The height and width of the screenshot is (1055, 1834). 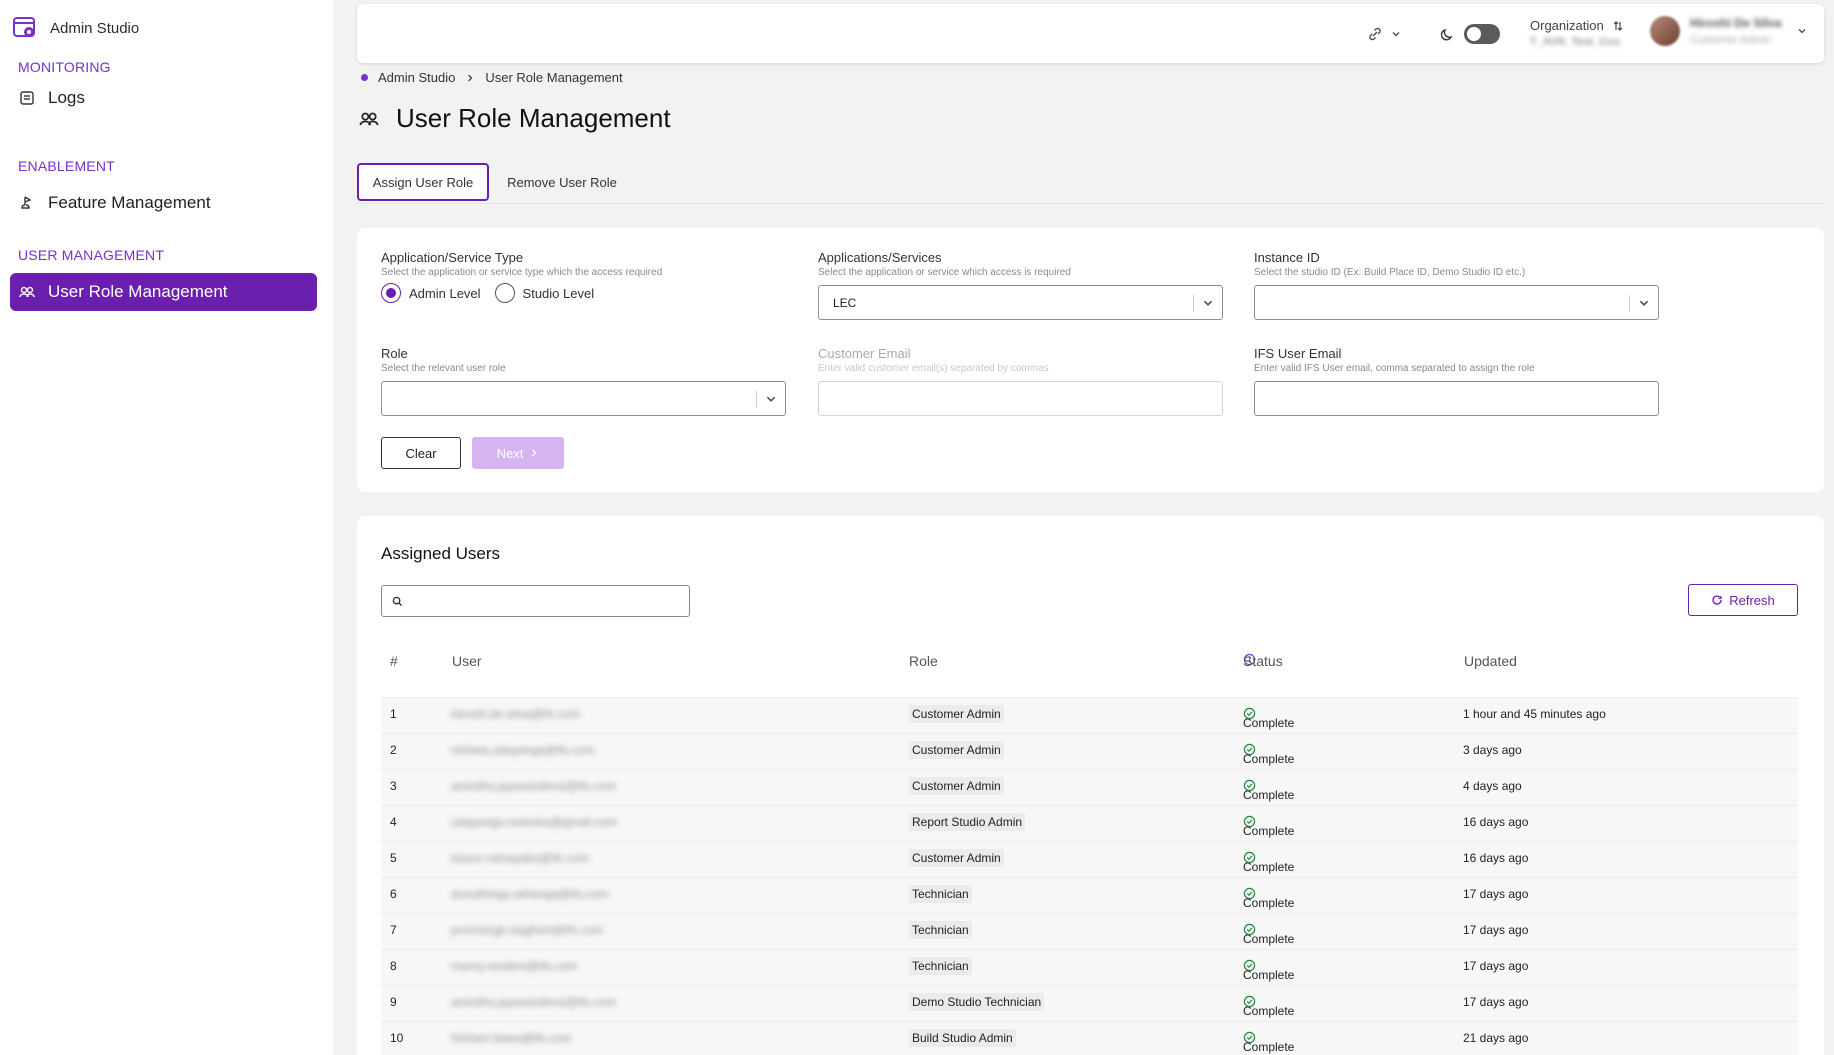 I want to click on dark-mode-toggle, so click(x=1482, y=34).